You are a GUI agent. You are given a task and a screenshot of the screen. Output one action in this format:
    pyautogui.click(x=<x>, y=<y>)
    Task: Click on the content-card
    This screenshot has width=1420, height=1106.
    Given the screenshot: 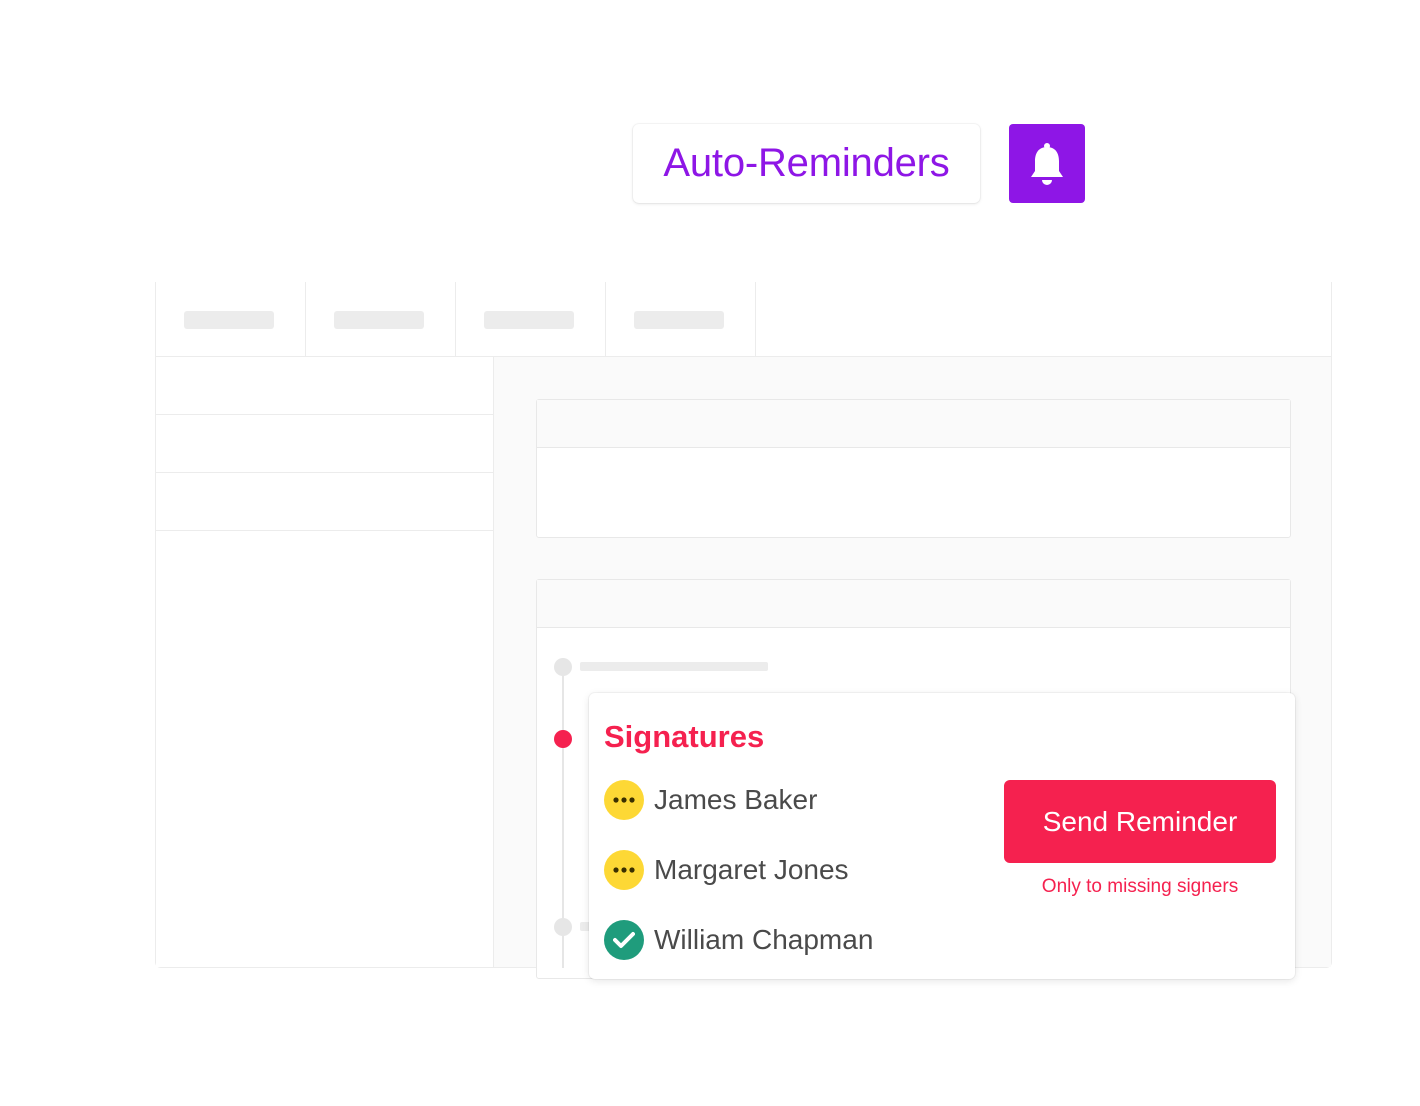 What is the action you would take?
    pyautogui.click(x=913, y=468)
    